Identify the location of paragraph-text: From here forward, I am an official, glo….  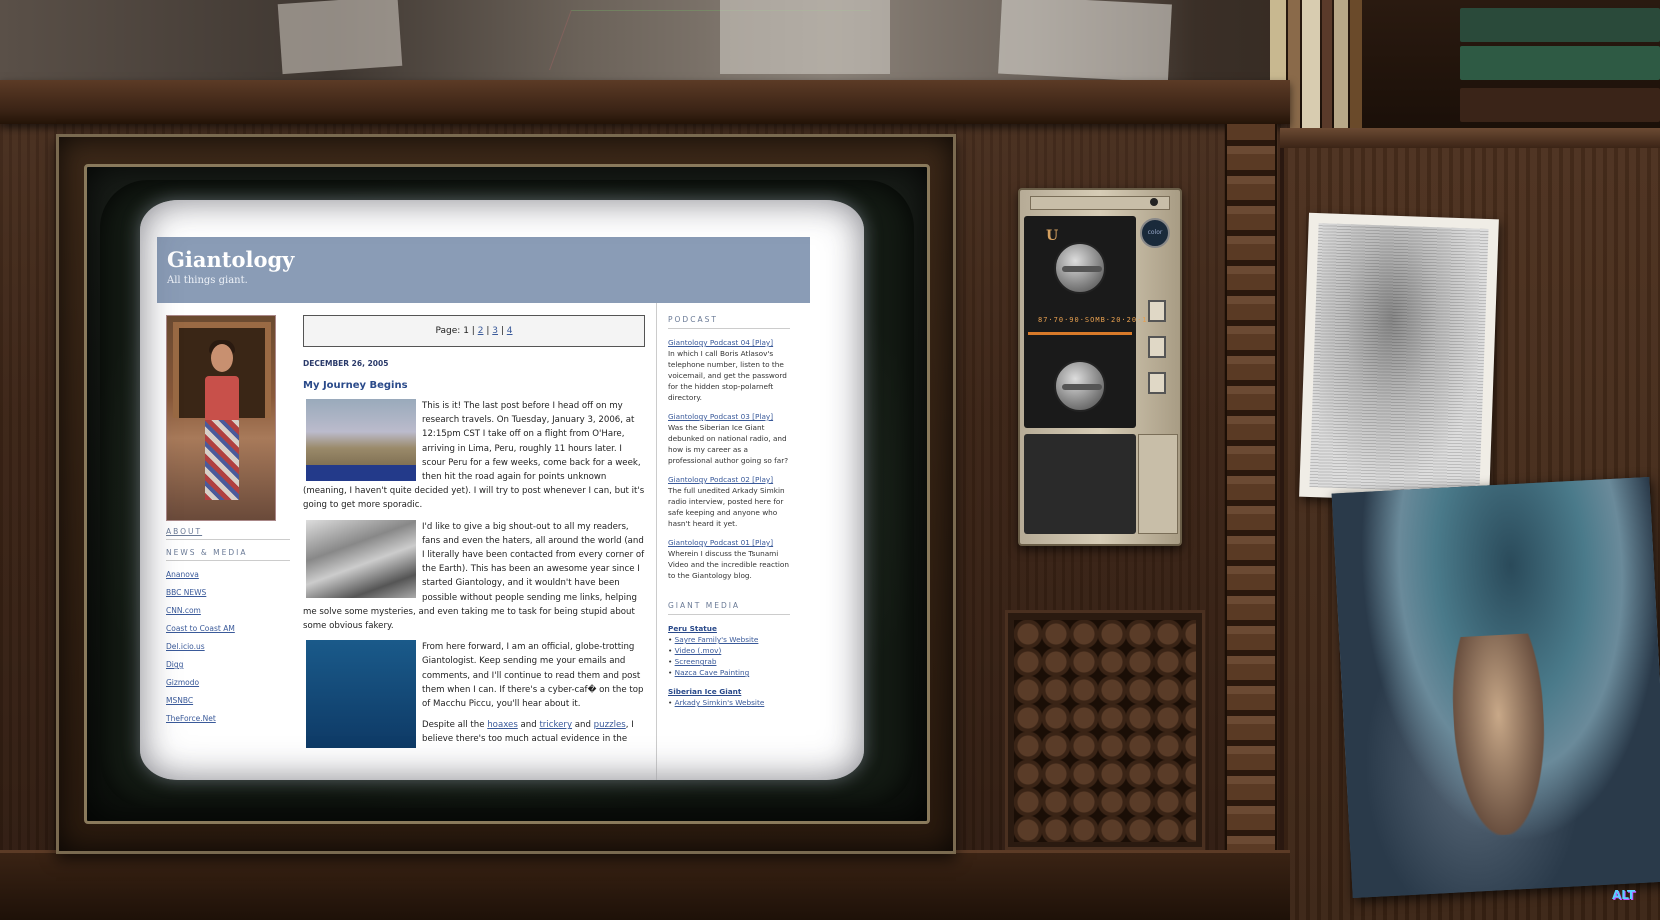
(533, 676).